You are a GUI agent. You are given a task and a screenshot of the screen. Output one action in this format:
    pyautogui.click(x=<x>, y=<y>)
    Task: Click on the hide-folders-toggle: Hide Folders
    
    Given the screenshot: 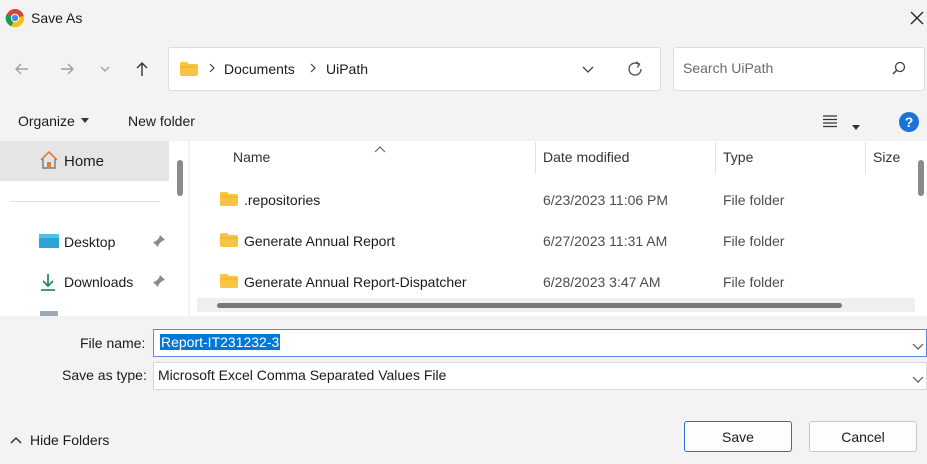 What is the action you would take?
    pyautogui.click(x=59, y=440)
    